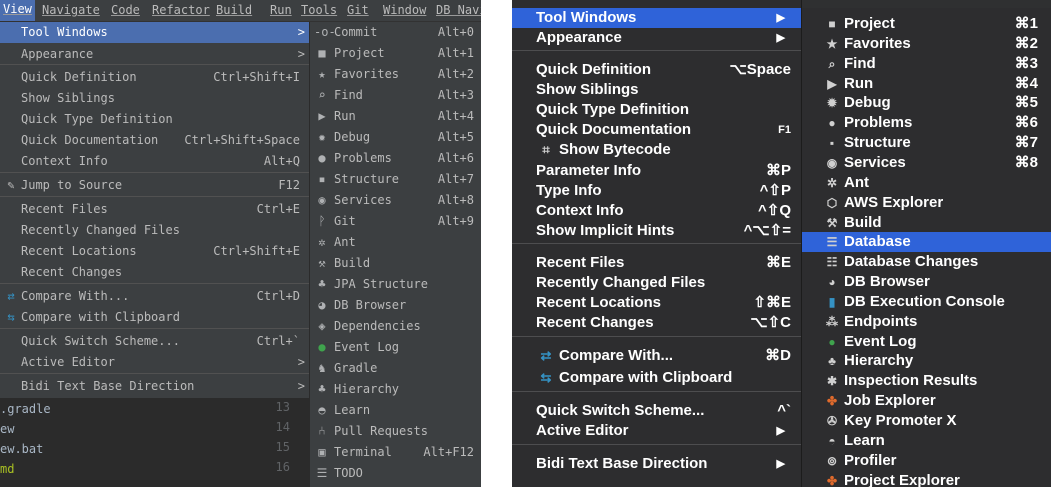 This screenshot has width=1051, height=487. I want to click on menu-item-label: Recently Changed Files, so click(100, 230).